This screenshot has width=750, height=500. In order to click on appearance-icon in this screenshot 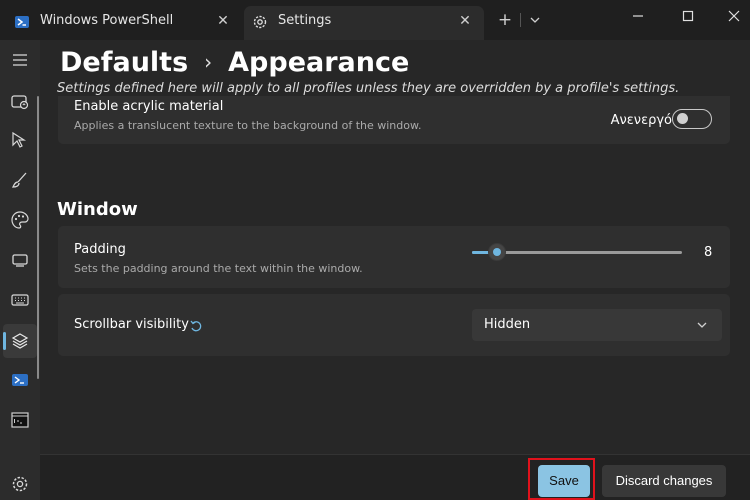, I will do `click(20, 180)`.